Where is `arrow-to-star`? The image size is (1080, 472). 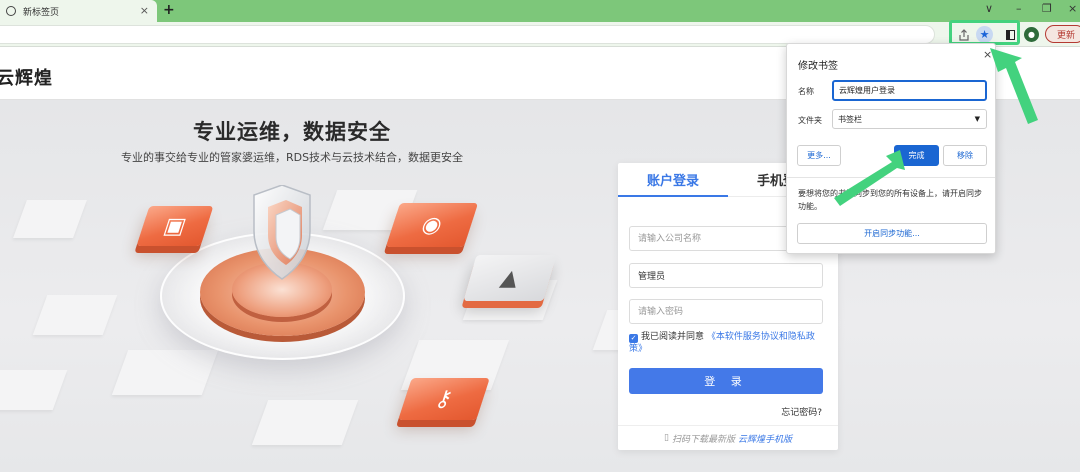
arrow-to-star is located at coordinates (1014, 86).